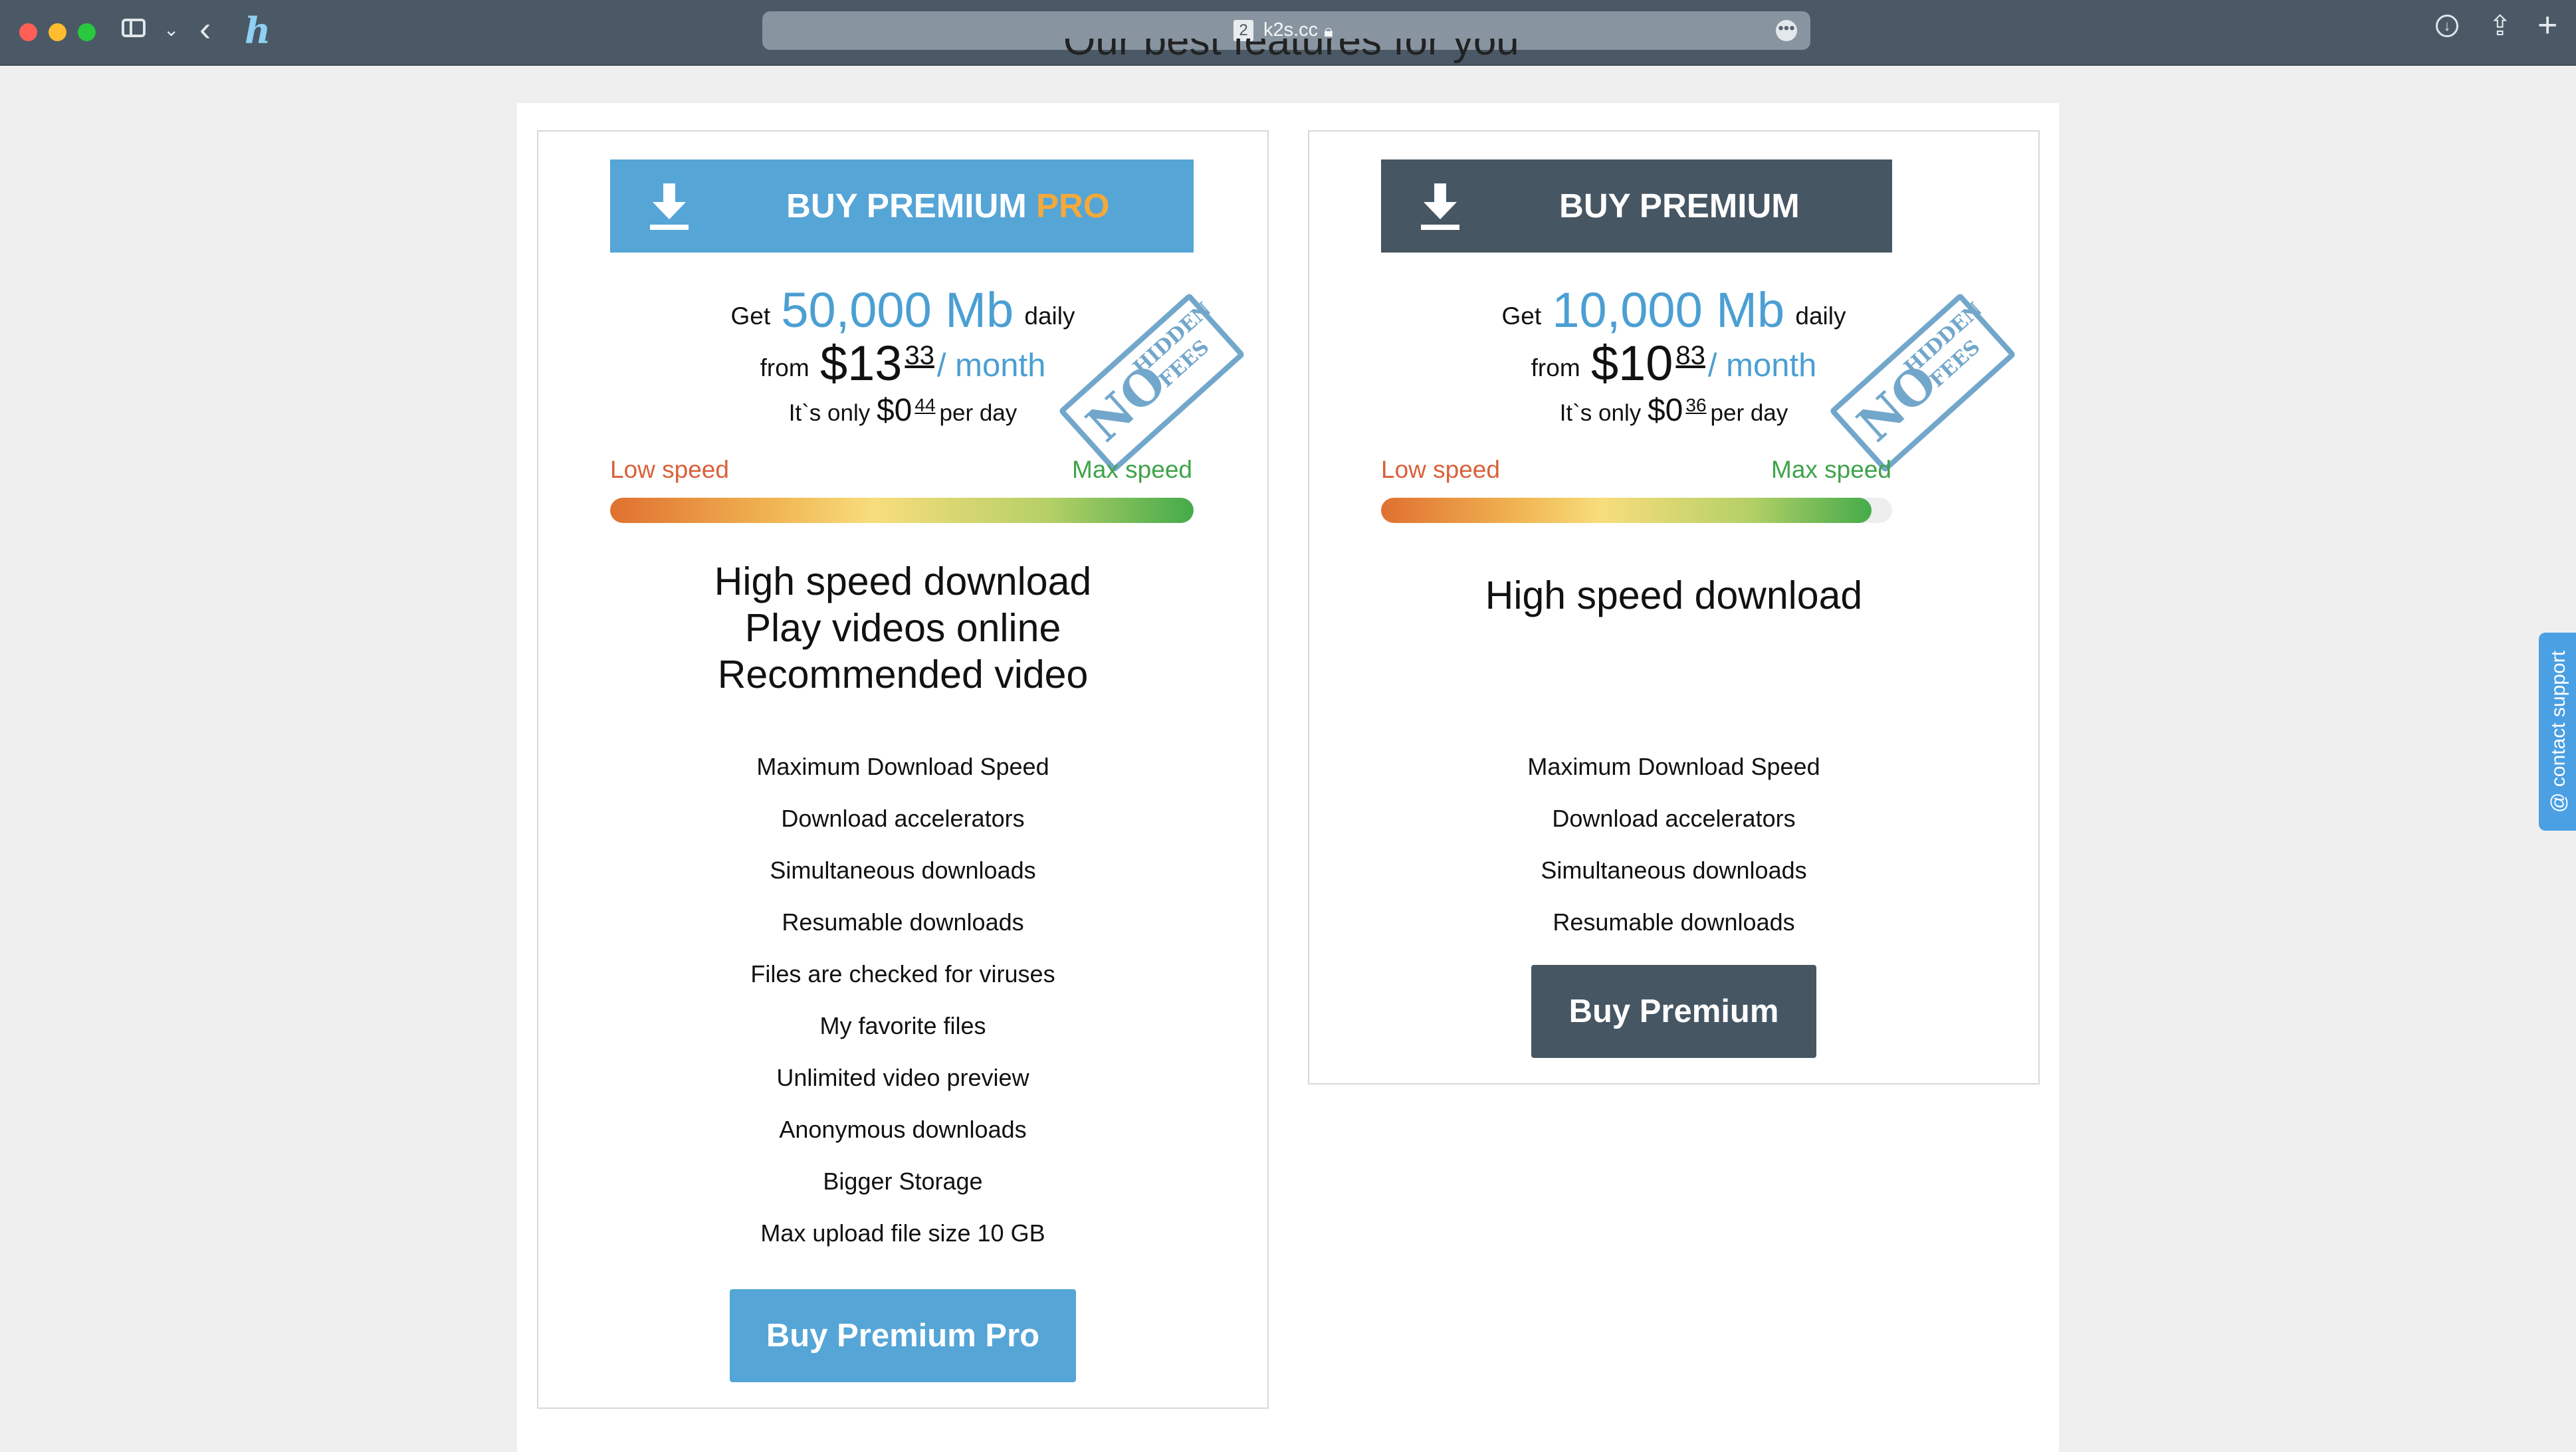 This screenshot has width=2576, height=1452. Describe the element at coordinates (171, 30) in the screenshot. I see `chevron-down-icon: ⌄` at that location.